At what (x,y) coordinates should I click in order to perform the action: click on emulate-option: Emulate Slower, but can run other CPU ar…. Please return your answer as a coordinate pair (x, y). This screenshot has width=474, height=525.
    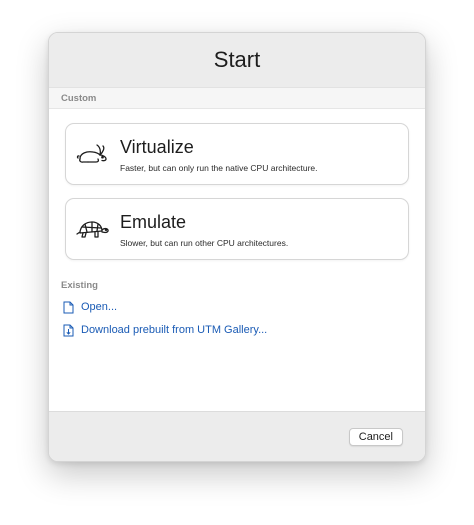
    Looking at the image, I should click on (237, 229).